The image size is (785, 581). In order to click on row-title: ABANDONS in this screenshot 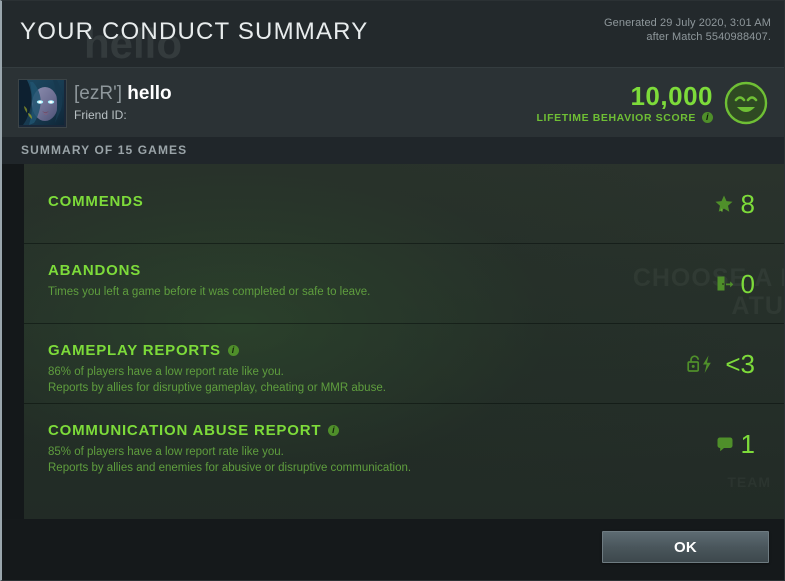, I will do `click(94, 270)`.